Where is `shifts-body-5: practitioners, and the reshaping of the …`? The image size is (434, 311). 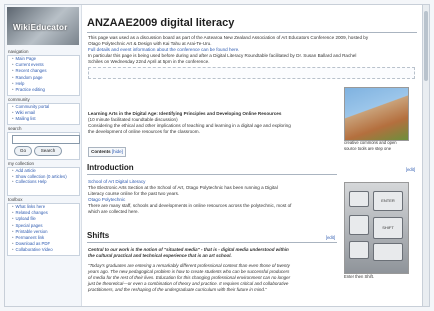 shifts-body-5: practitioners, and the reshaping of the … is located at coordinates (177, 289).